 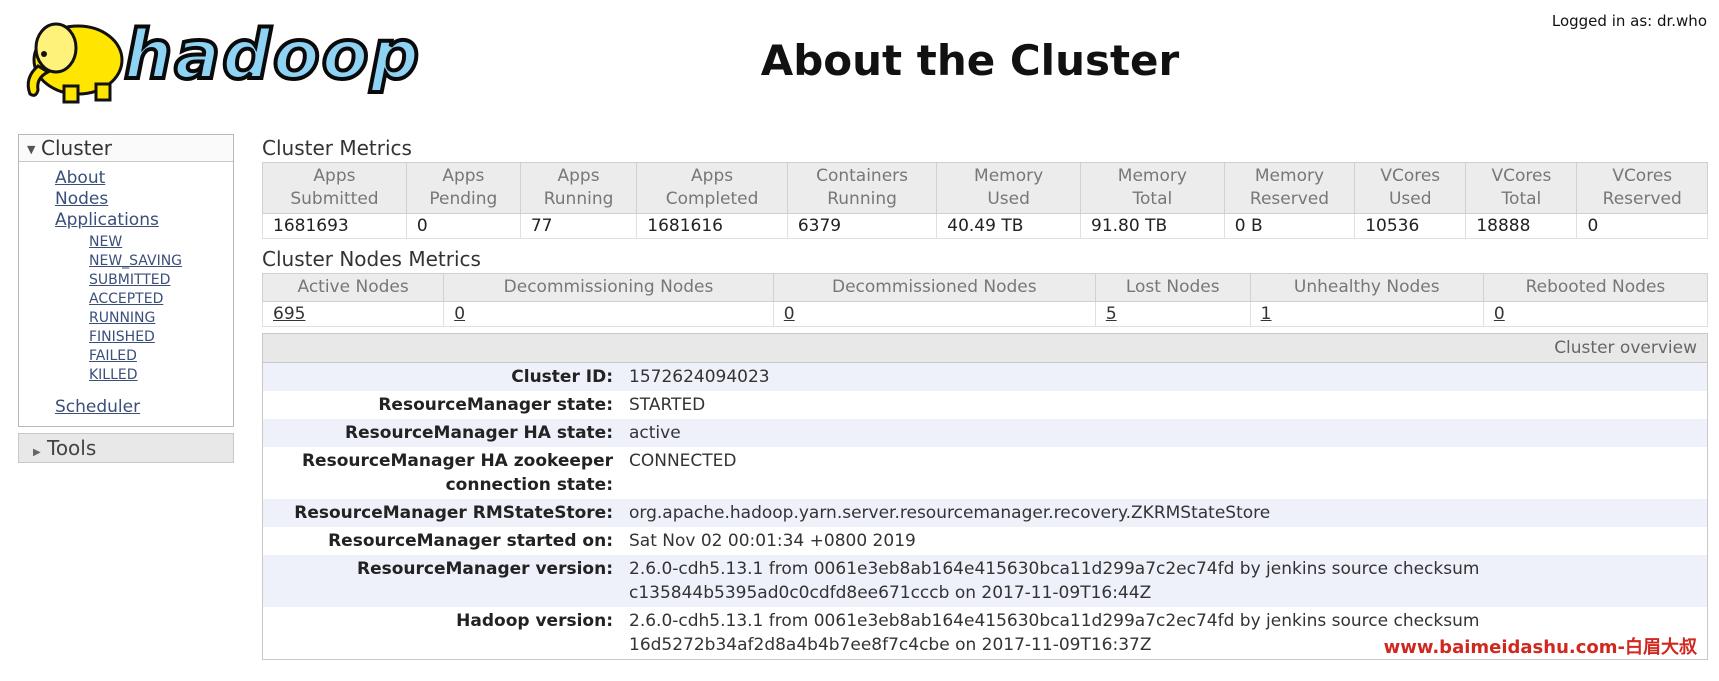 What do you see at coordinates (667, 405) in the screenshot?
I see `overview-value: STARTED` at bounding box center [667, 405].